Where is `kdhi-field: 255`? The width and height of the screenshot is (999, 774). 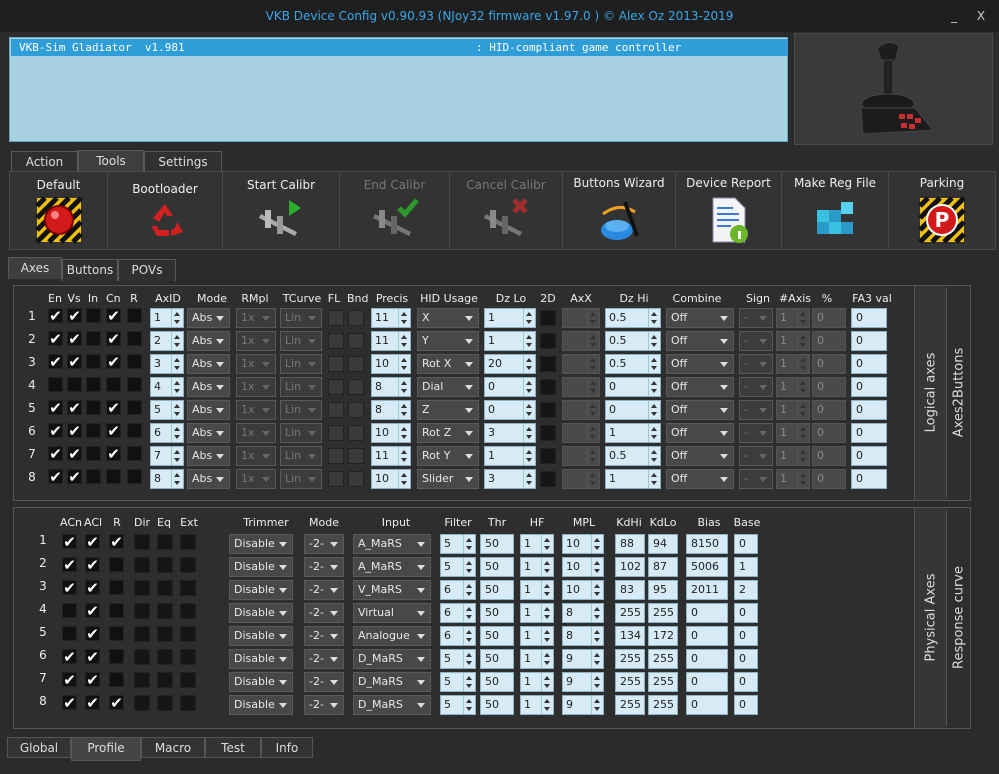 kdhi-field: 255 is located at coordinates (630, 659).